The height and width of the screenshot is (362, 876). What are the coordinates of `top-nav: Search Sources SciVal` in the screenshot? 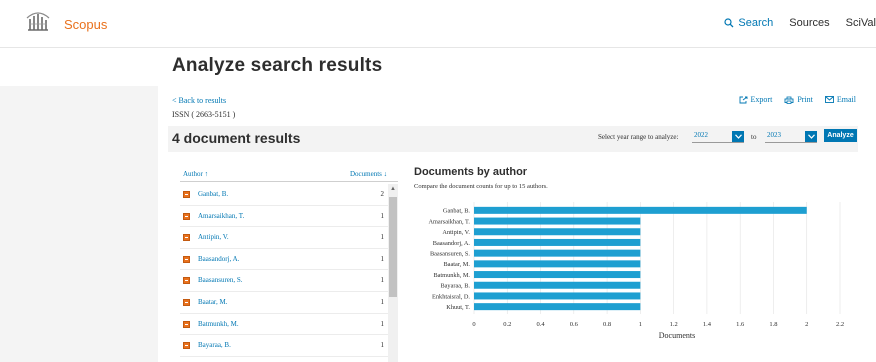 It's located at (792, 23).